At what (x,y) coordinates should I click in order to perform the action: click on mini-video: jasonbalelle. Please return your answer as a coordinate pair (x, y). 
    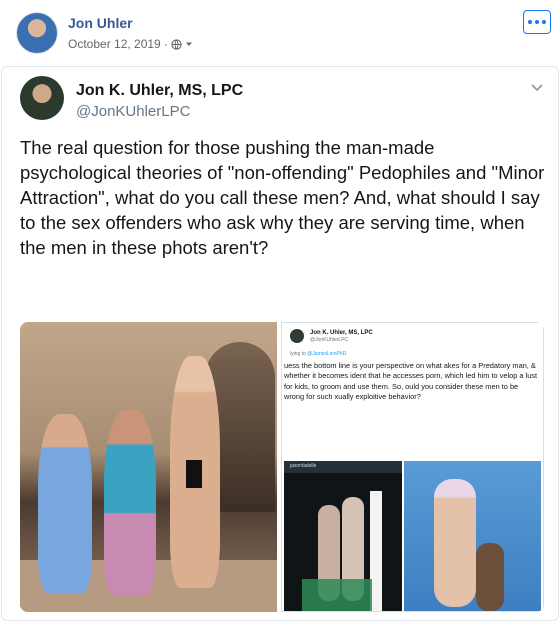
    Looking at the image, I should click on (343, 536).